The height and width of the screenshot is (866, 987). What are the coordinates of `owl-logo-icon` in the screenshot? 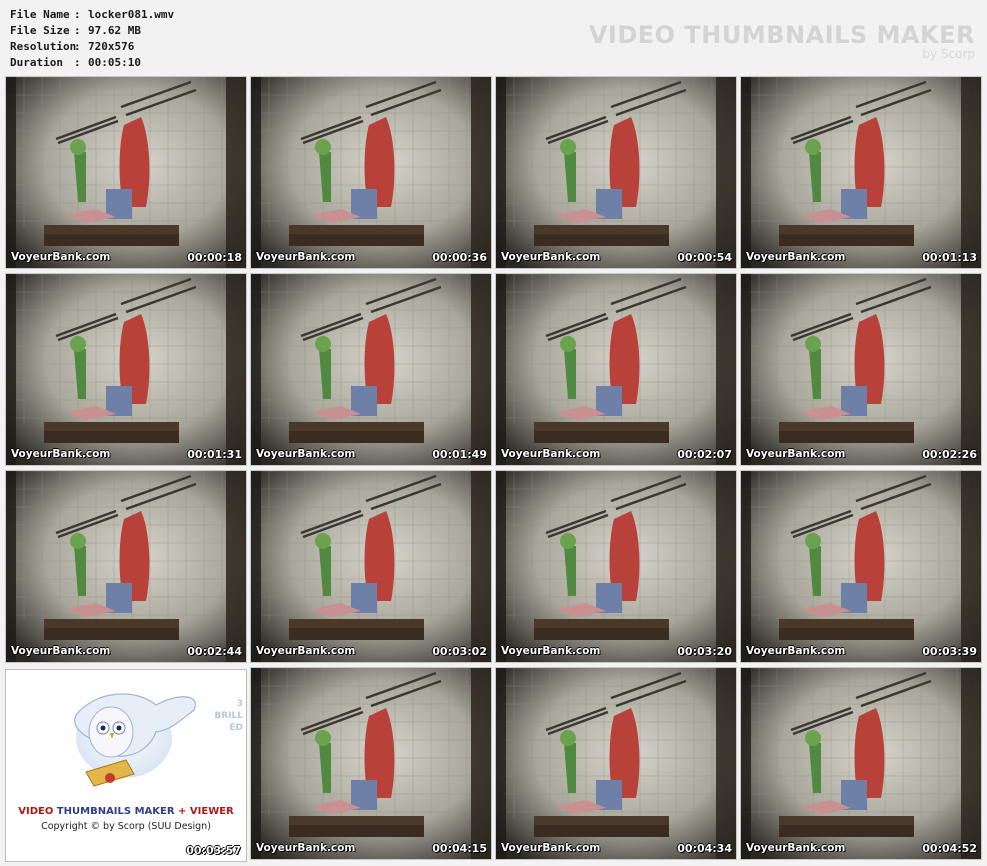 It's located at (135, 740).